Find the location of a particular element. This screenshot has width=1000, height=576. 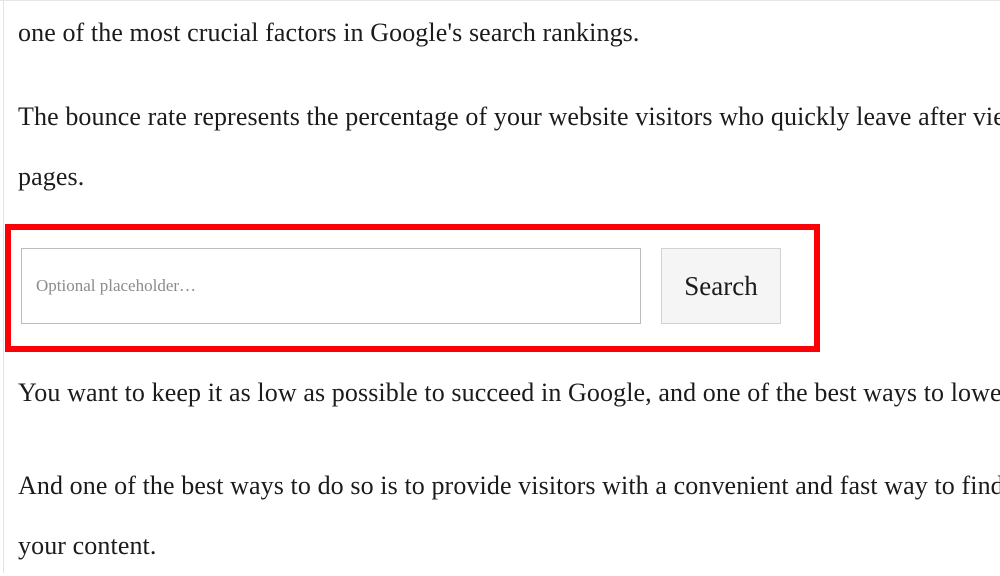

search-button: Search is located at coordinates (721, 286).